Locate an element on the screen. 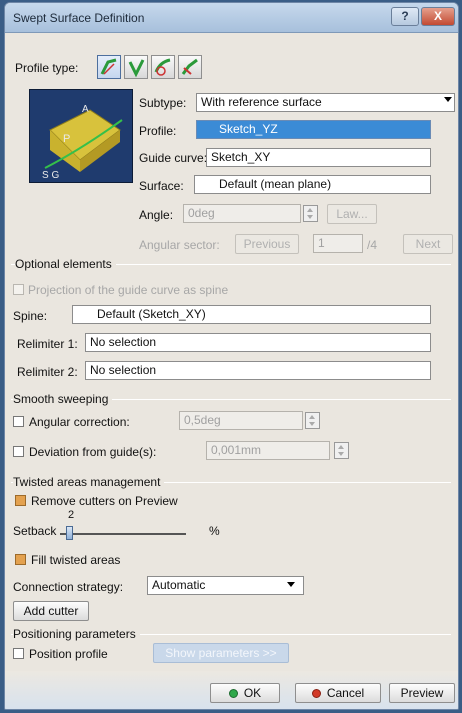 The image size is (462, 713). svg-text: P is located at coordinates (66, 139).